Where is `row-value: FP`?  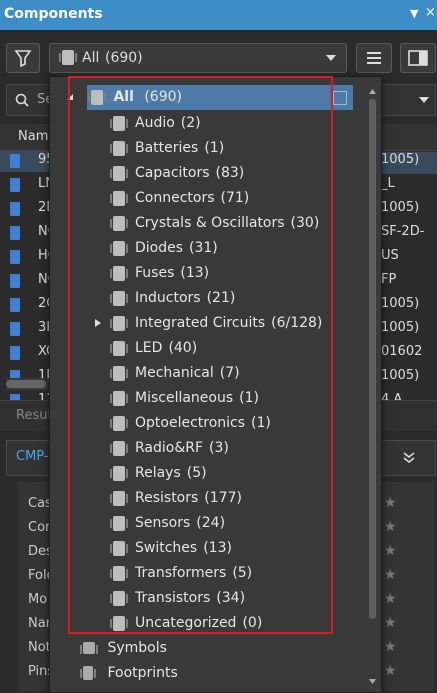 row-value: FP is located at coordinates (389, 279).